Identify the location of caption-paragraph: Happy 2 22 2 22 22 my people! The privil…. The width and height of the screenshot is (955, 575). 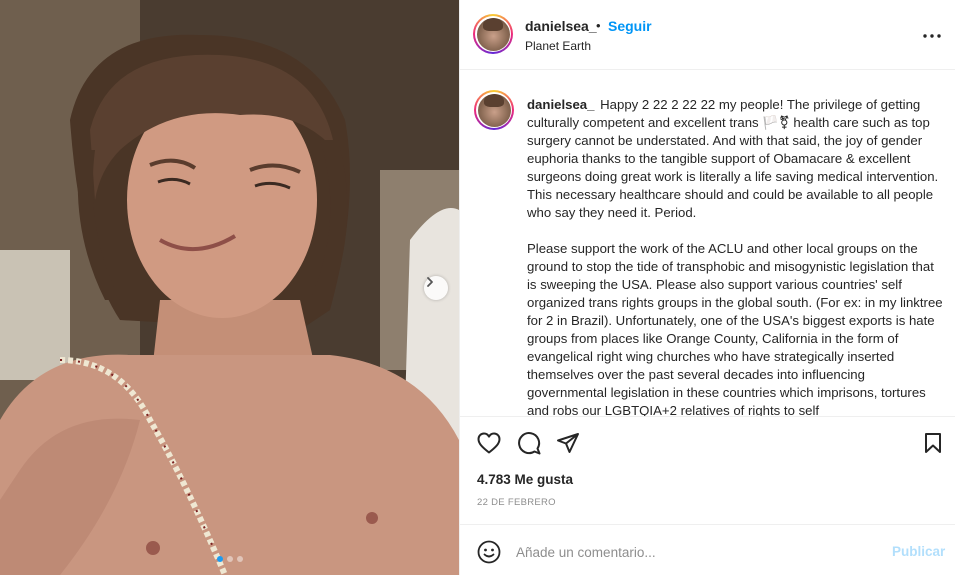
(733, 158).